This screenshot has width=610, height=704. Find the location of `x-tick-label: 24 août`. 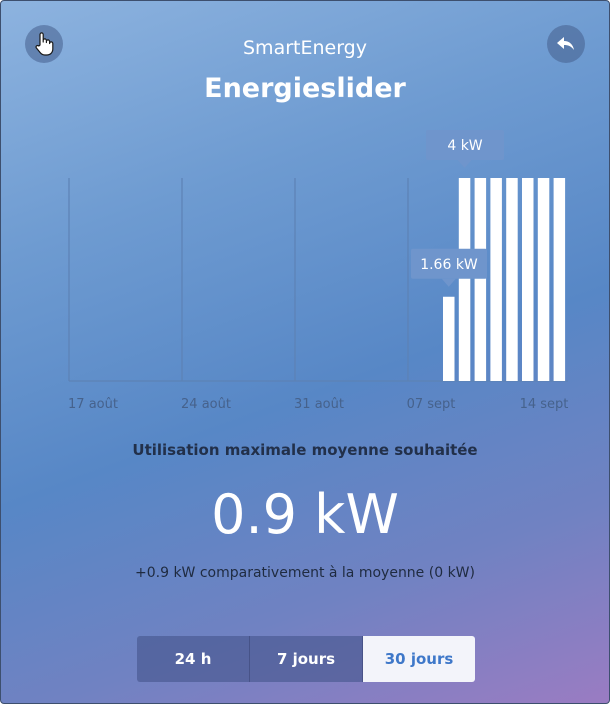

x-tick-label: 24 août is located at coordinates (206, 404).